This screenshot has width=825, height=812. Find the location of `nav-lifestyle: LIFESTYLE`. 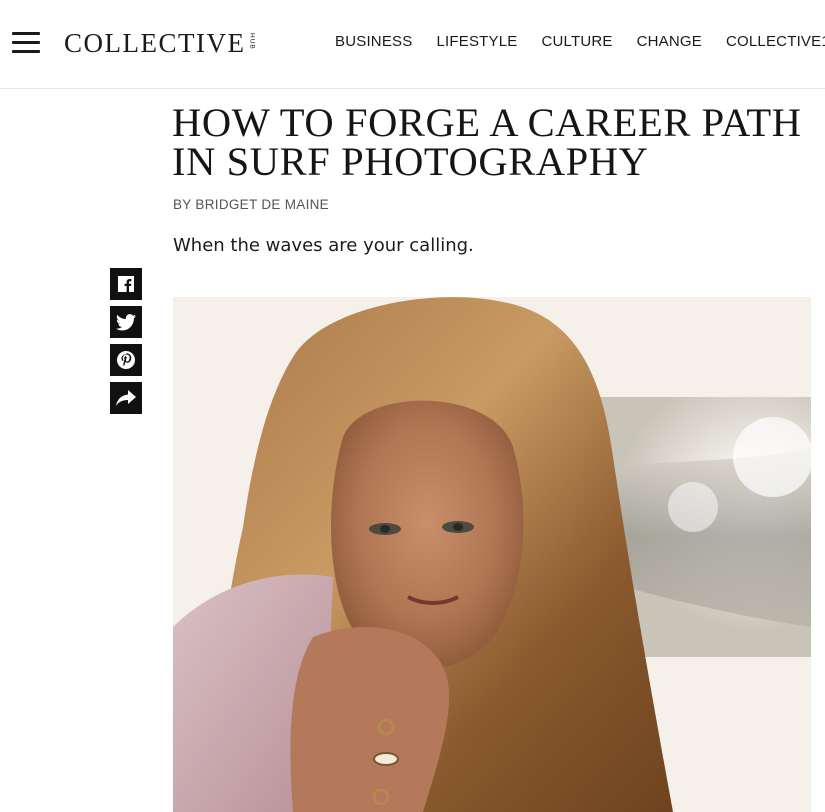

nav-lifestyle: LIFESTYLE is located at coordinates (476, 41).